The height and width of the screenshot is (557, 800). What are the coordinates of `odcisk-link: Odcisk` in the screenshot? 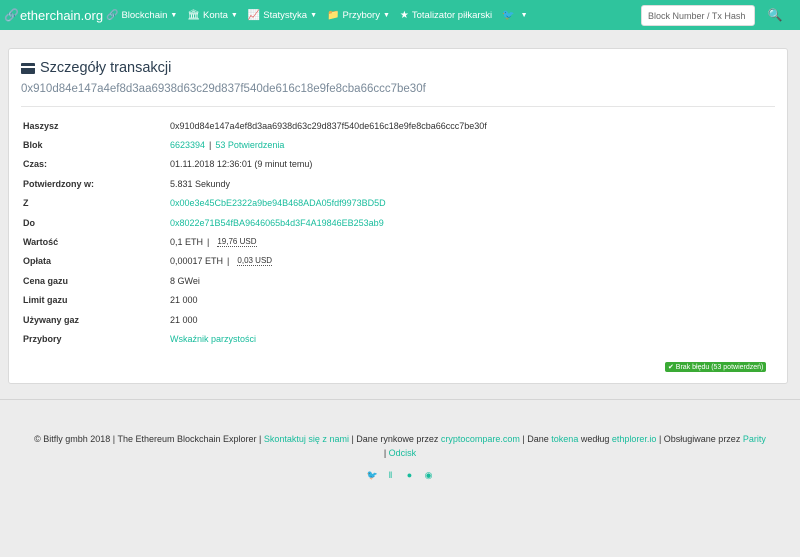 It's located at (403, 453).